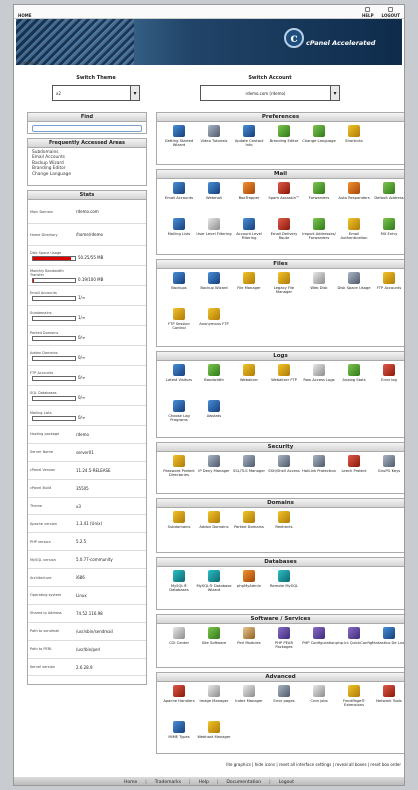  I want to click on section-item: CGI Center, so click(179, 636).